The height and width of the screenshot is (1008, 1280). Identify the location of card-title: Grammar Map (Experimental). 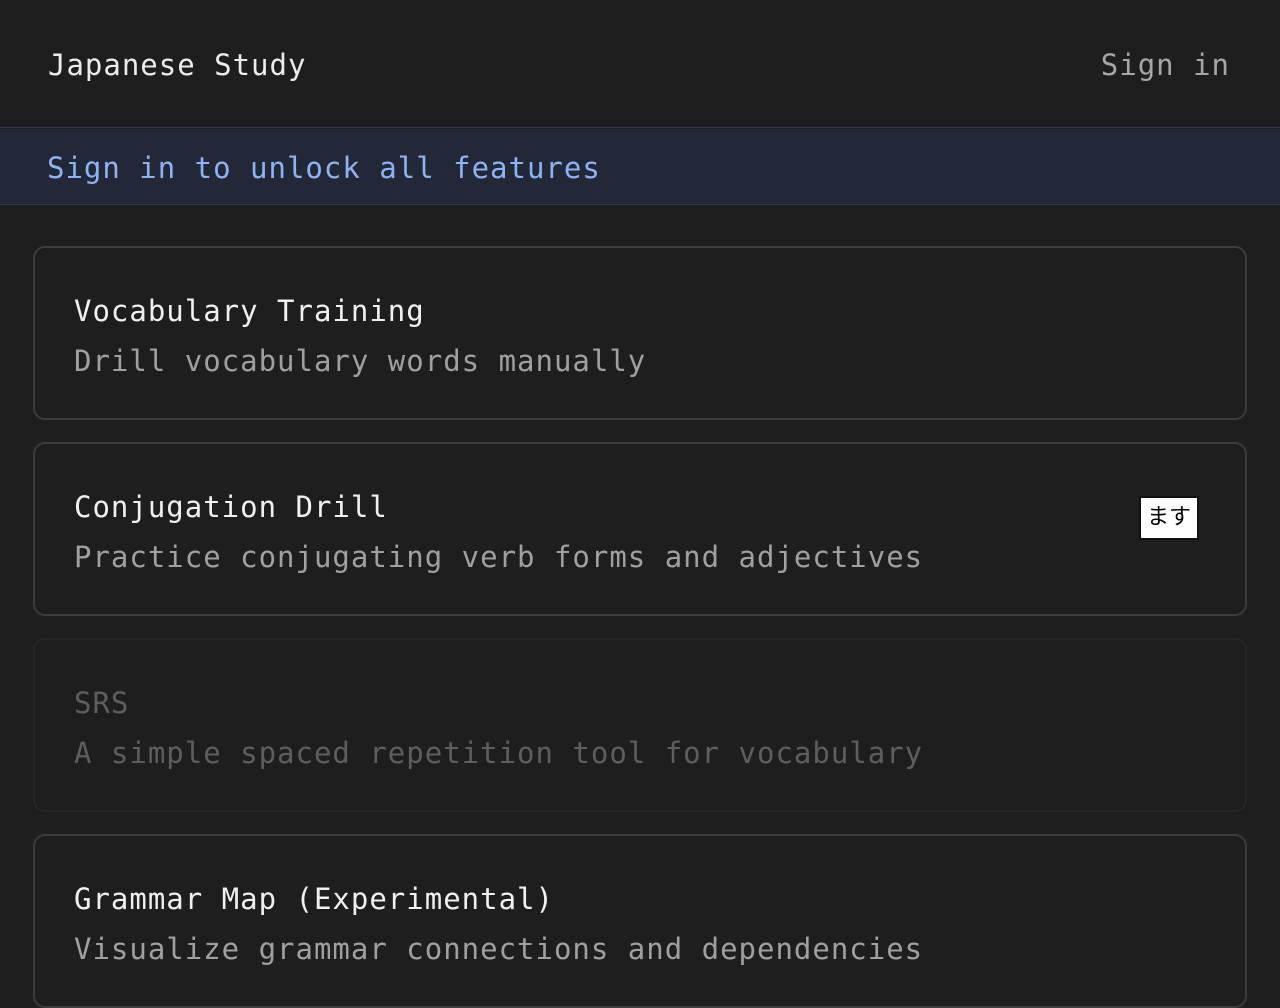
(314, 899).